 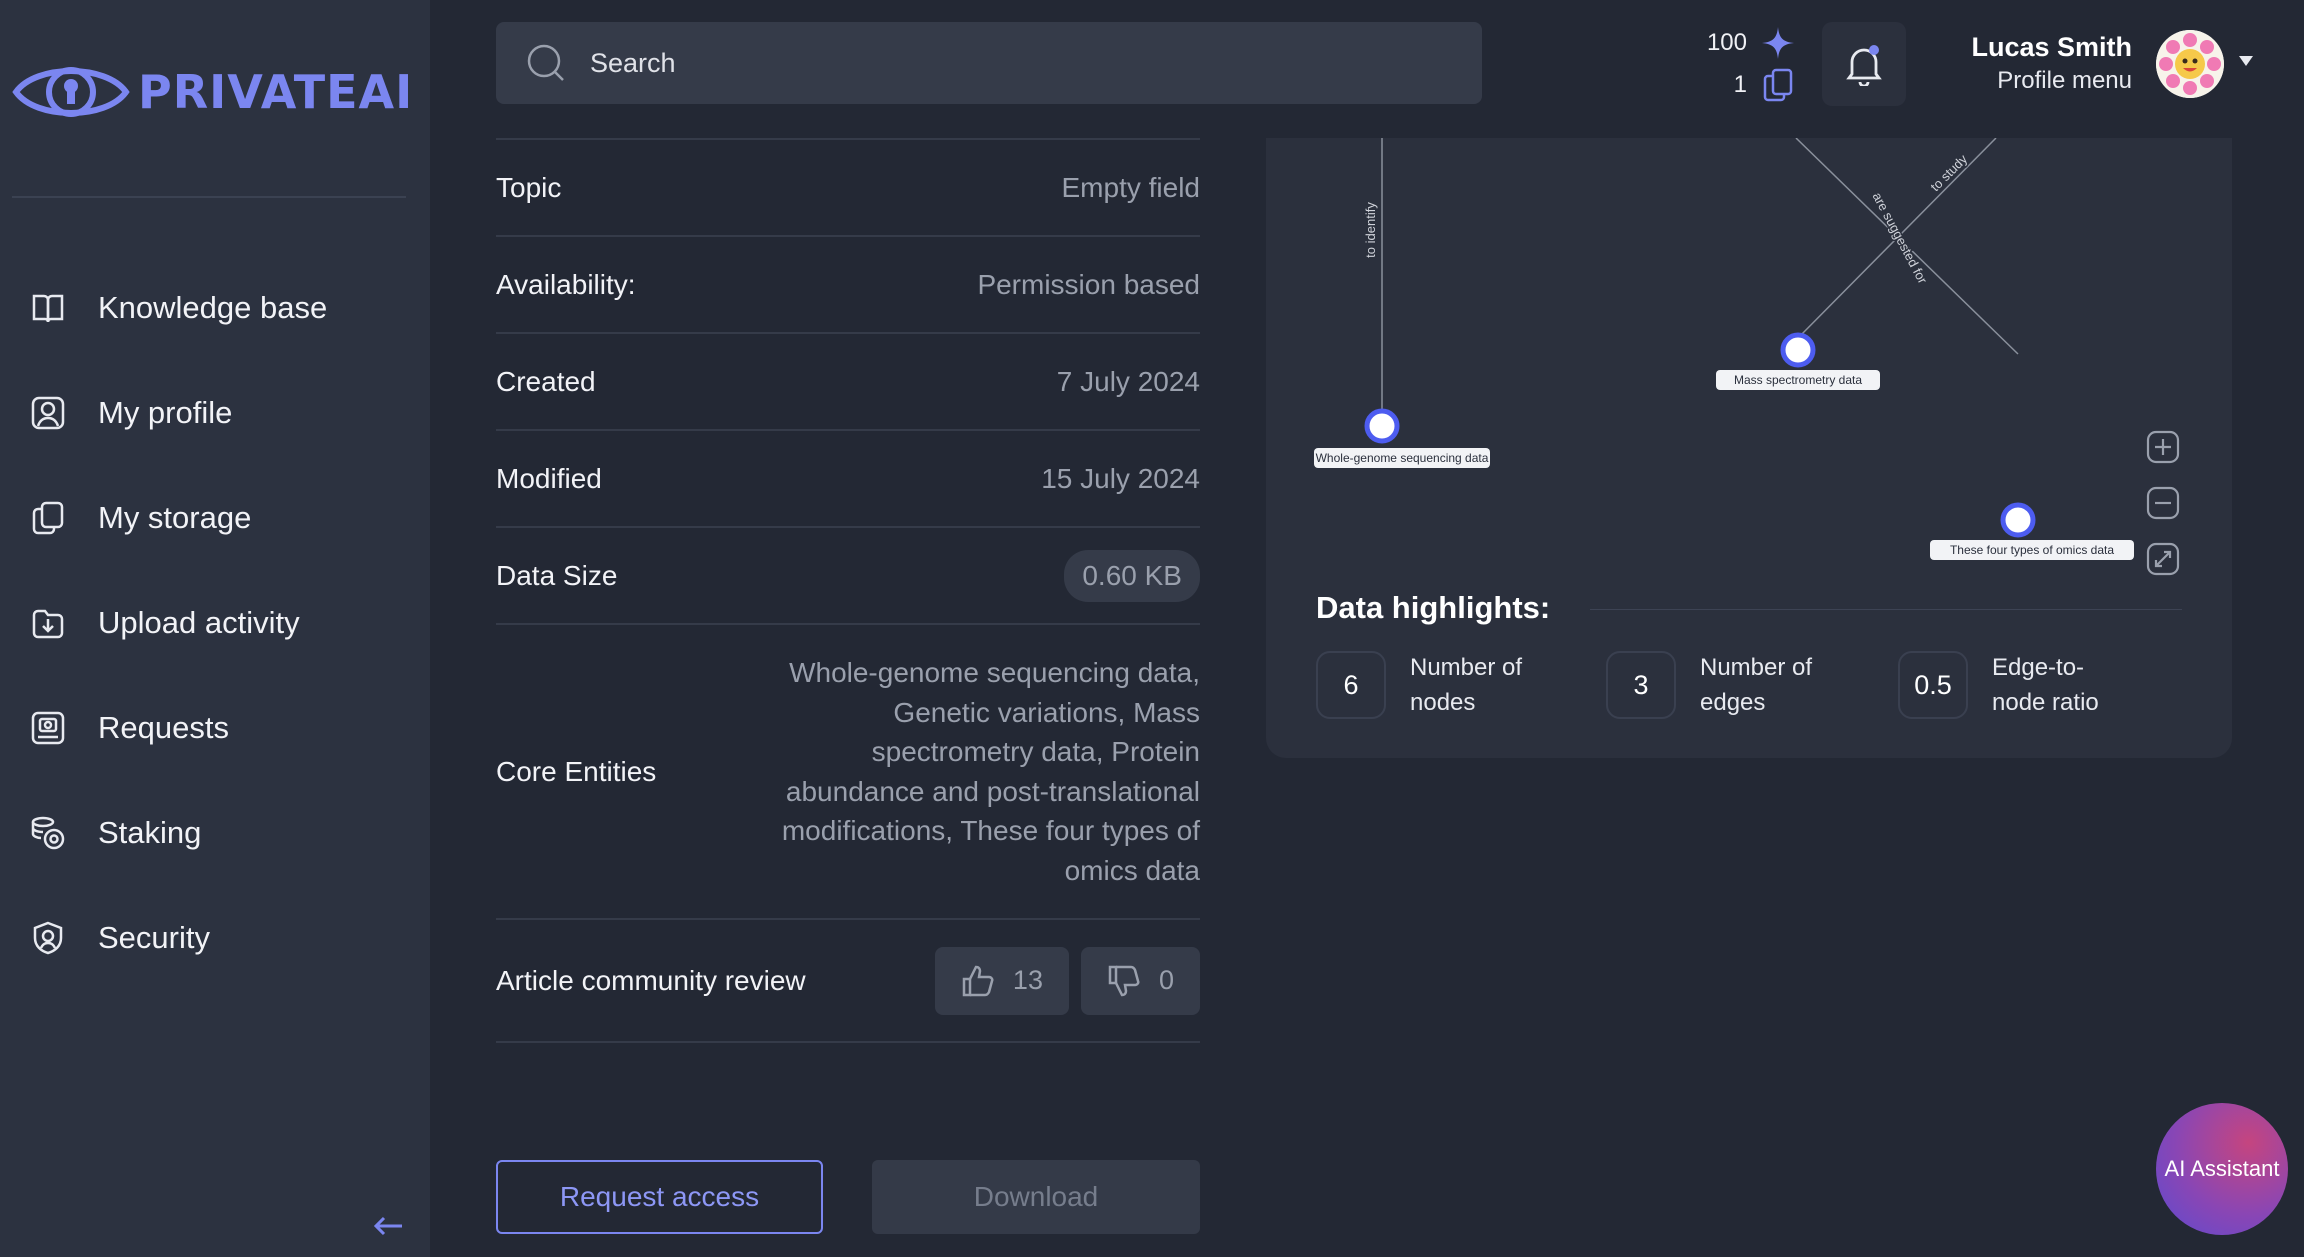 I want to click on sidebar-item-staking: Staking, so click(x=177, y=832).